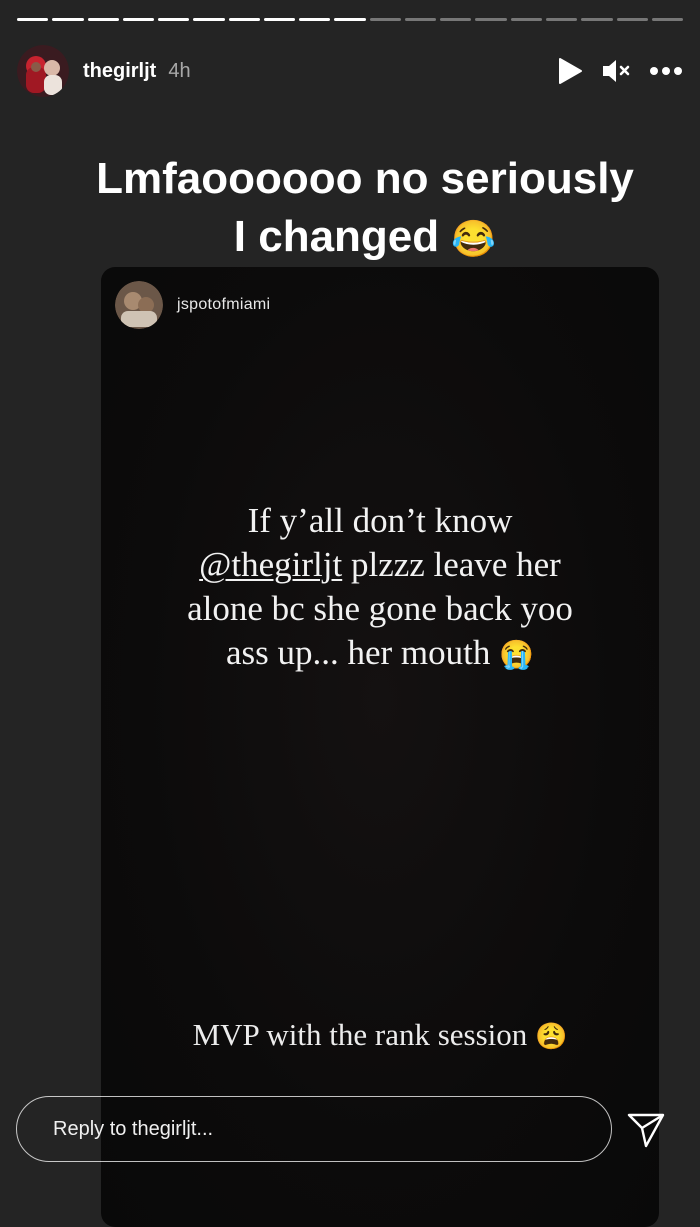 Image resolution: width=700 pixels, height=1227 pixels. I want to click on repost-footer: MVP with the rank session 😩, so click(380, 1035).